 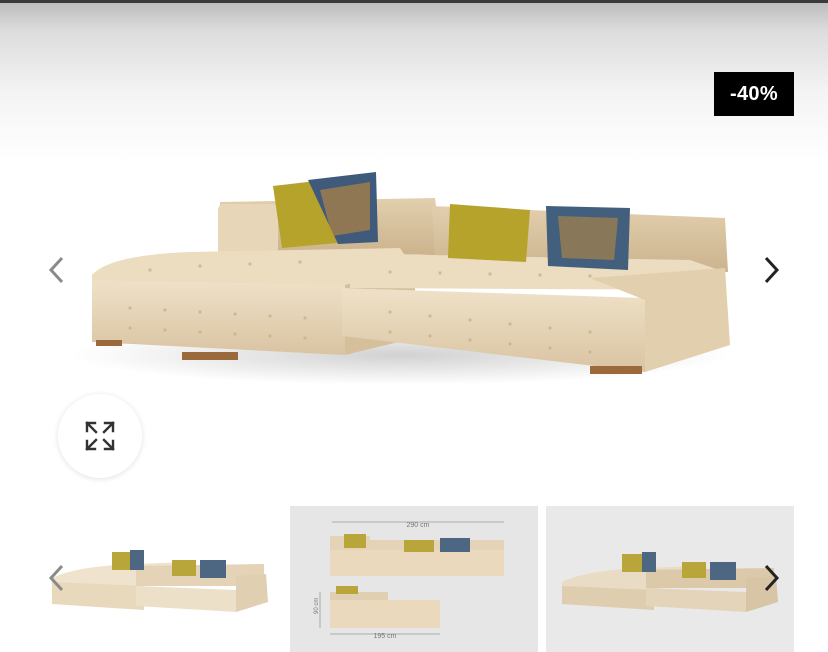 I want to click on next-thumbnail-button, so click(x=772, y=578).